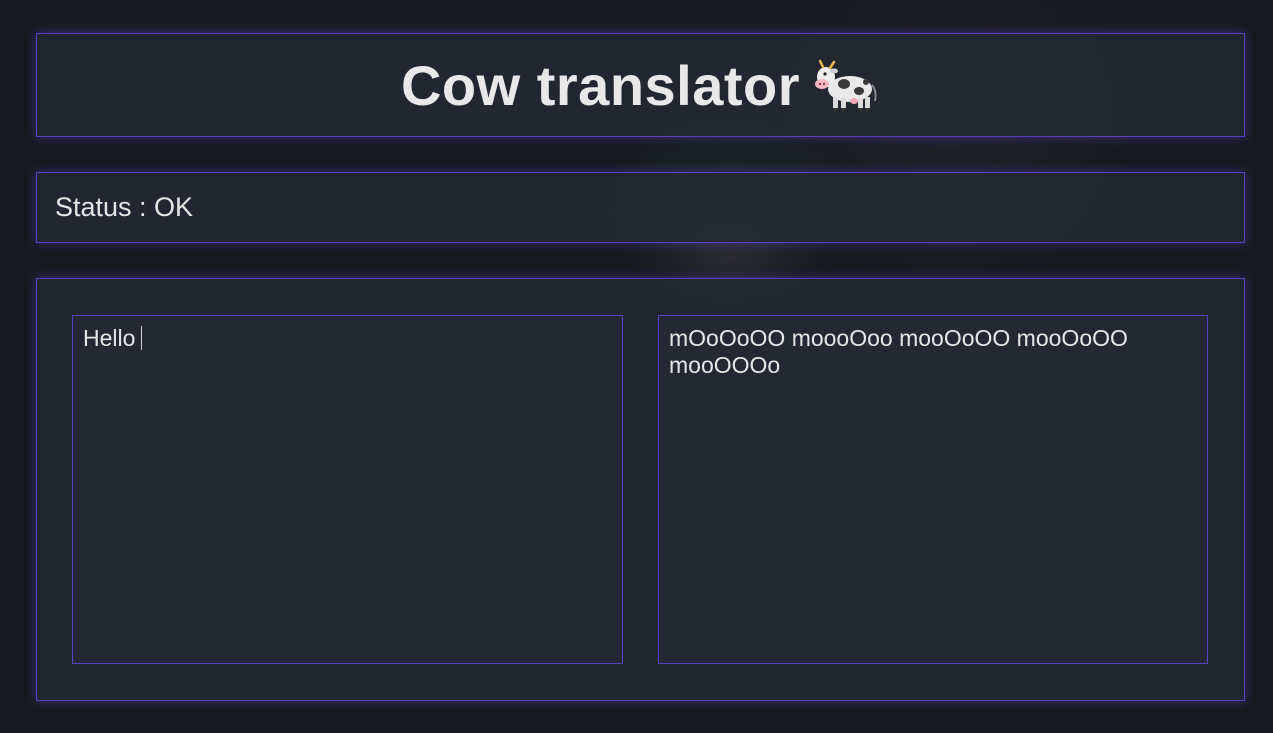 The height and width of the screenshot is (733, 1273). Describe the element at coordinates (898, 351) in the screenshot. I see `output-text: mOoOoOO moooOoo mooOoOO mooOoOO mooOOOo` at that location.